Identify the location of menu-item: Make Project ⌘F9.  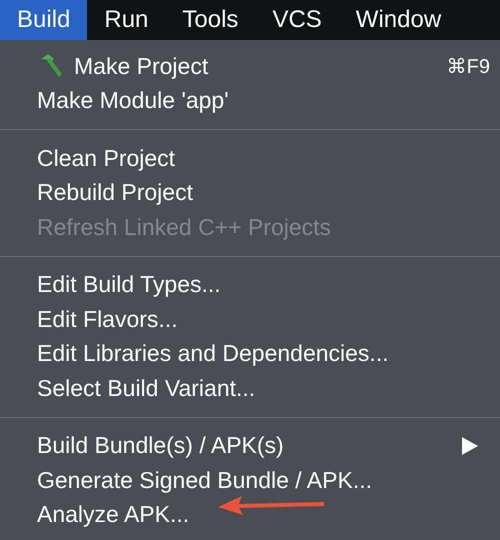
(250, 66).